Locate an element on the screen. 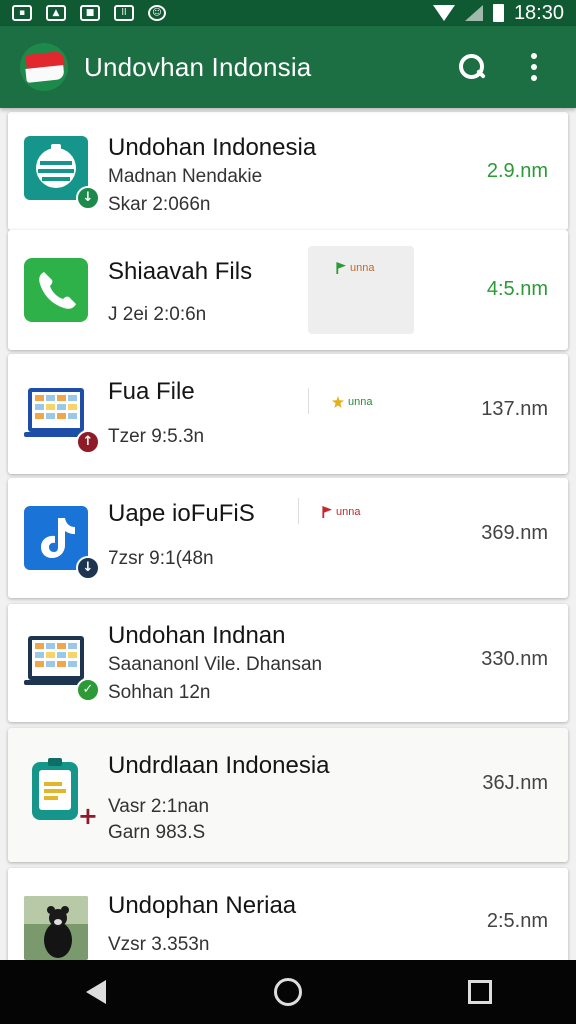  file-title: Shiaavah Fils is located at coordinates (180, 271).